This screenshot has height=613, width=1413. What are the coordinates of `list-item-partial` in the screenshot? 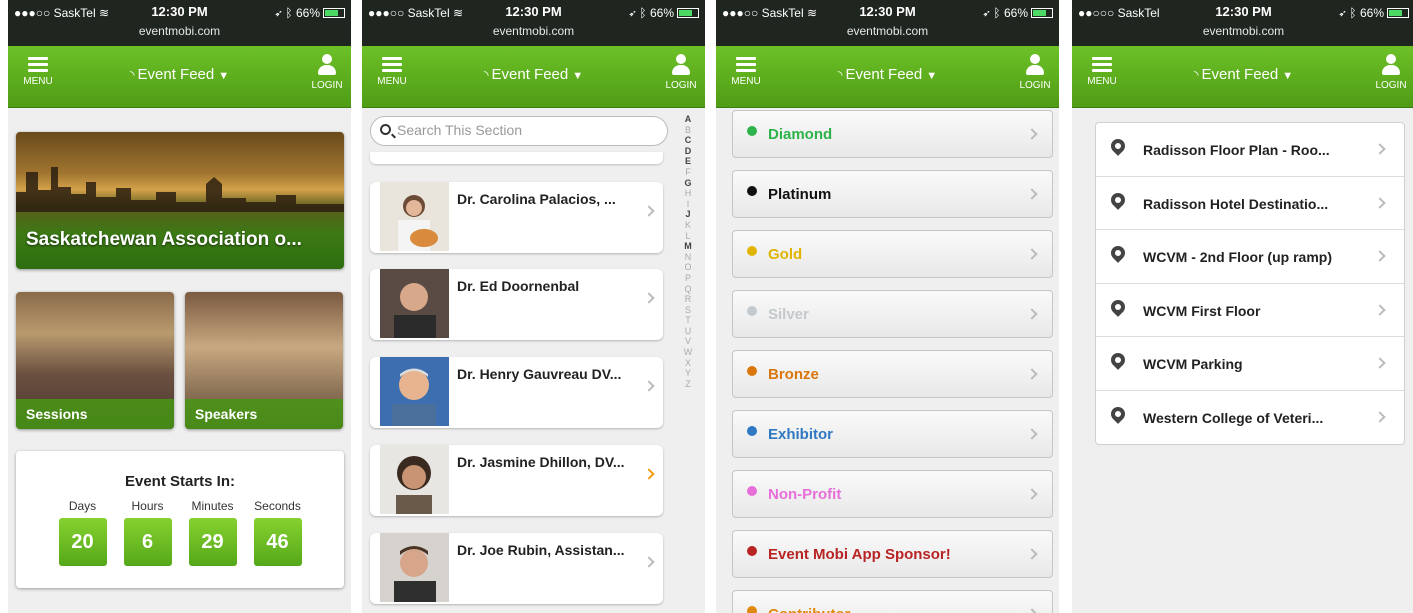 It's located at (516, 158).